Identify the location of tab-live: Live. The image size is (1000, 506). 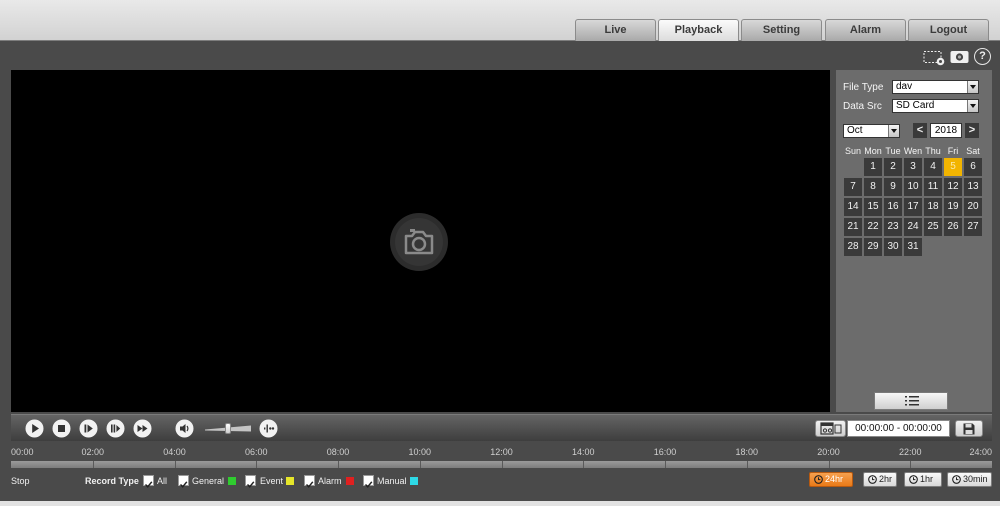
(615, 30).